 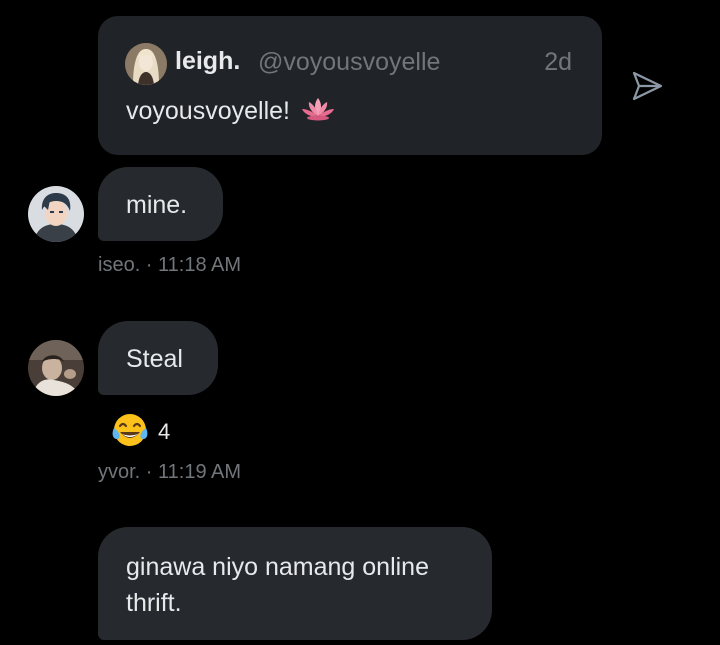 I want to click on message-bubble: mine., so click(x=160, y=204).